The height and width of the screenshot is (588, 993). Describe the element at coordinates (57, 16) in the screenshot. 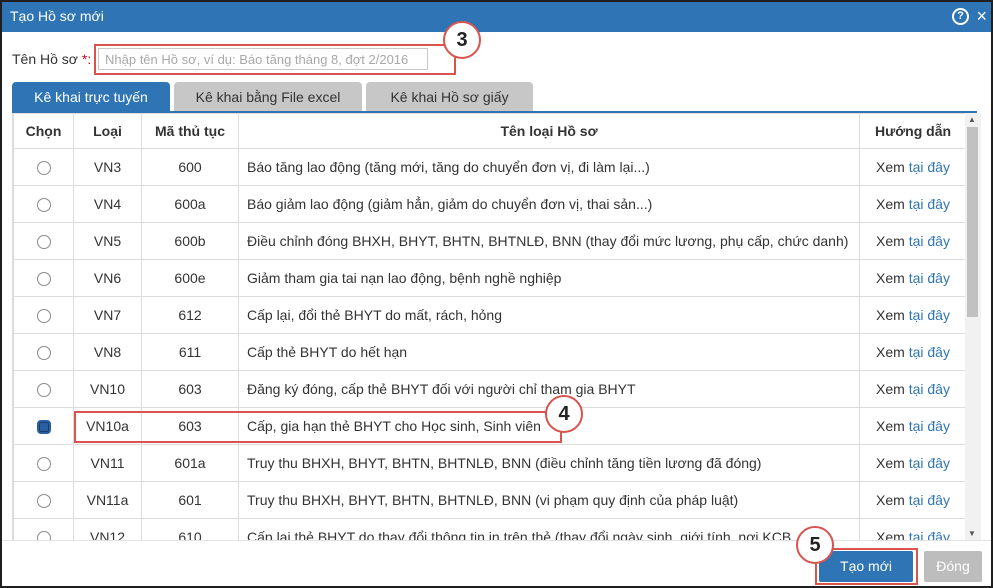

I see `dialog-title: Tạo Hồ sơ mới` at that location.